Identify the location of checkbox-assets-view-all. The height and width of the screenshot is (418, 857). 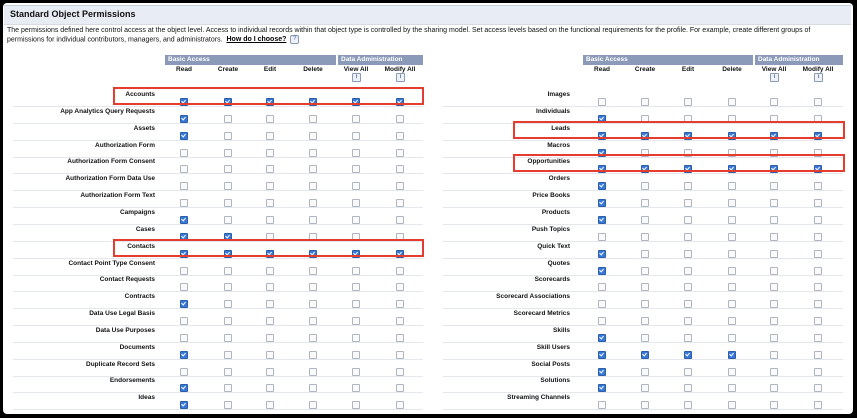
(356, 135).